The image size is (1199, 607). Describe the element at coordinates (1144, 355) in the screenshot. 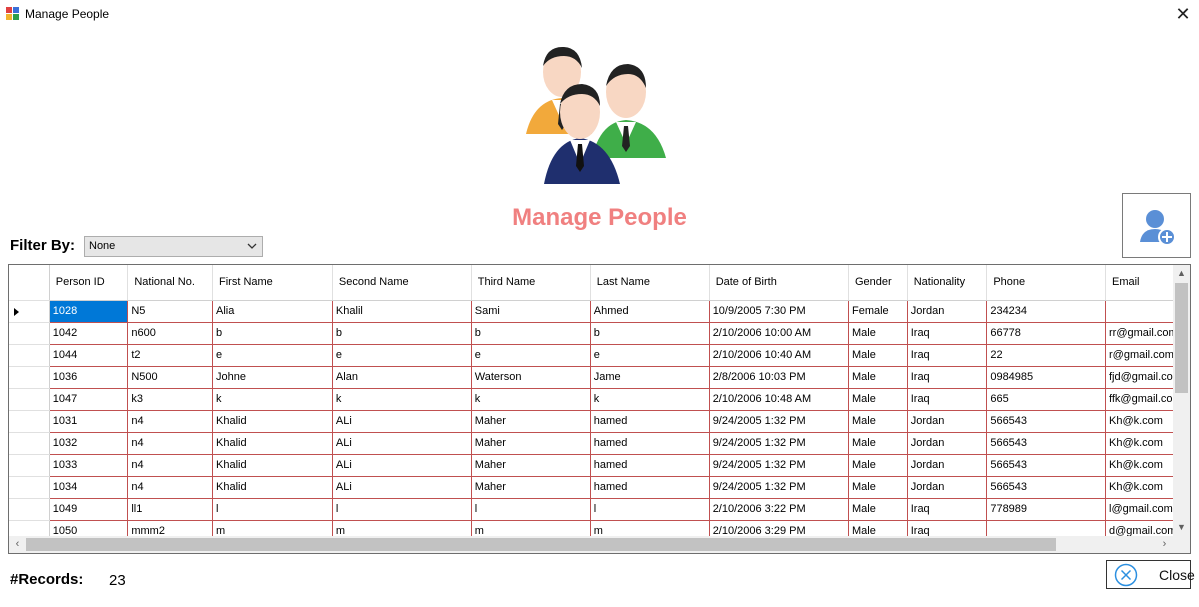

I see `table-cell: r@gmail.com` at that location.